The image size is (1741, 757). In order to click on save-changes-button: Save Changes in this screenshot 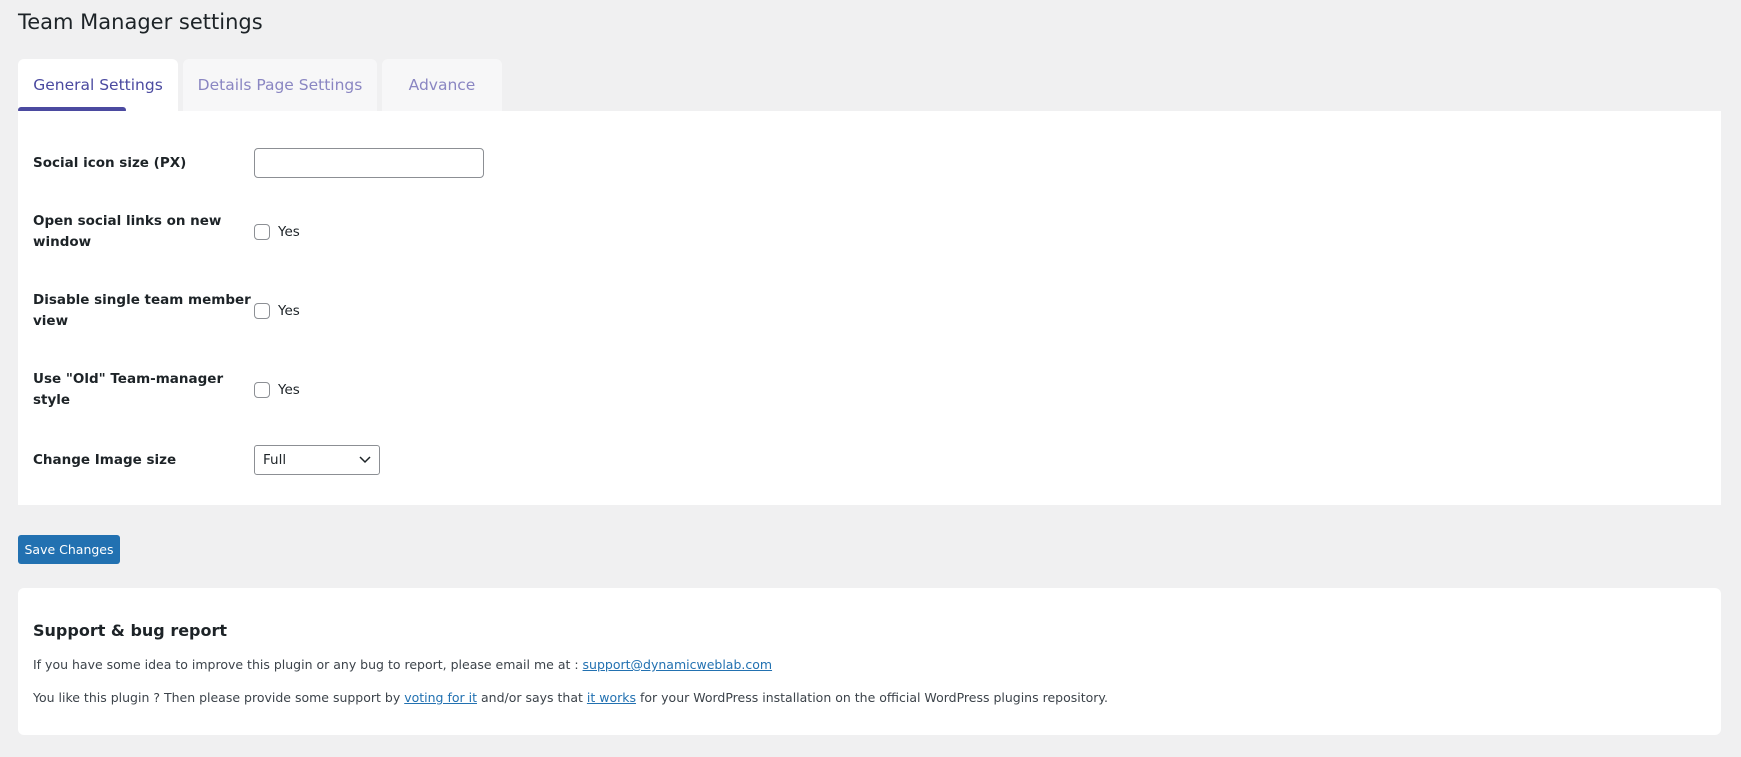, I will do `click(69, 549)`.